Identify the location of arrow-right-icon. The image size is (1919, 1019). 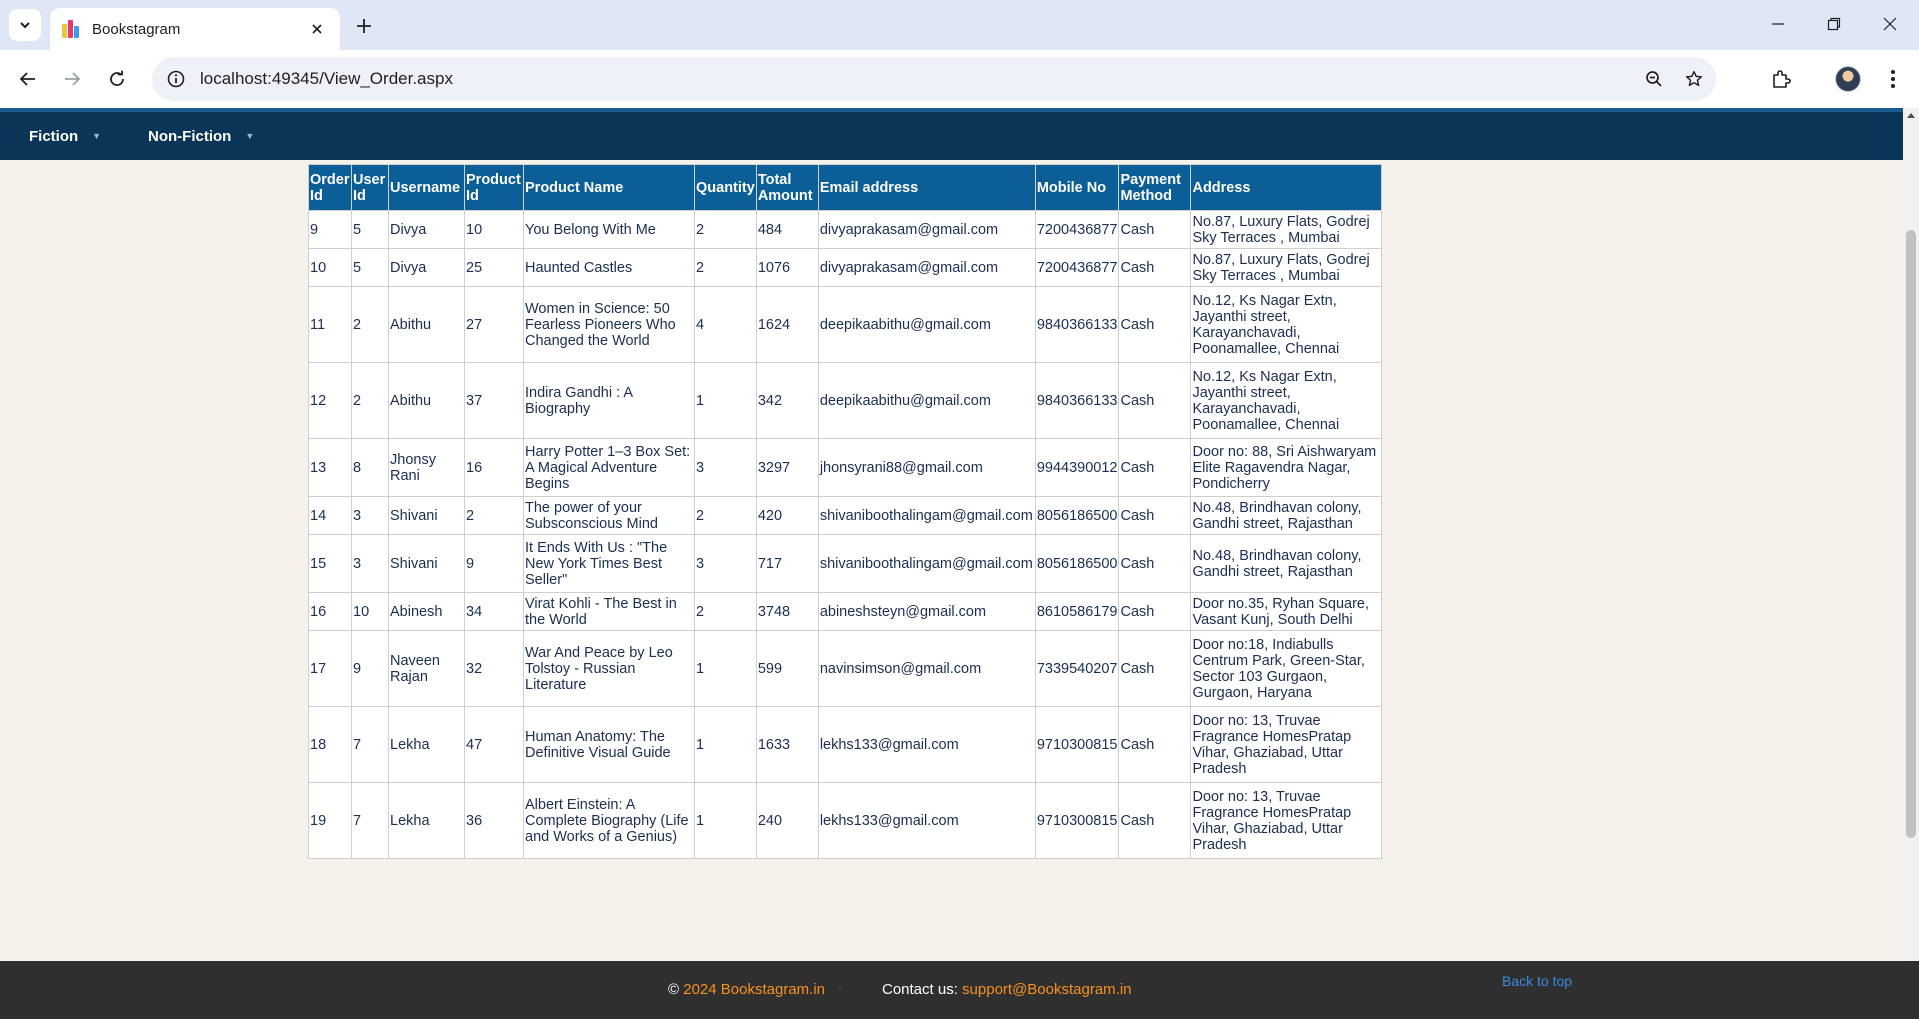
(73, 79).